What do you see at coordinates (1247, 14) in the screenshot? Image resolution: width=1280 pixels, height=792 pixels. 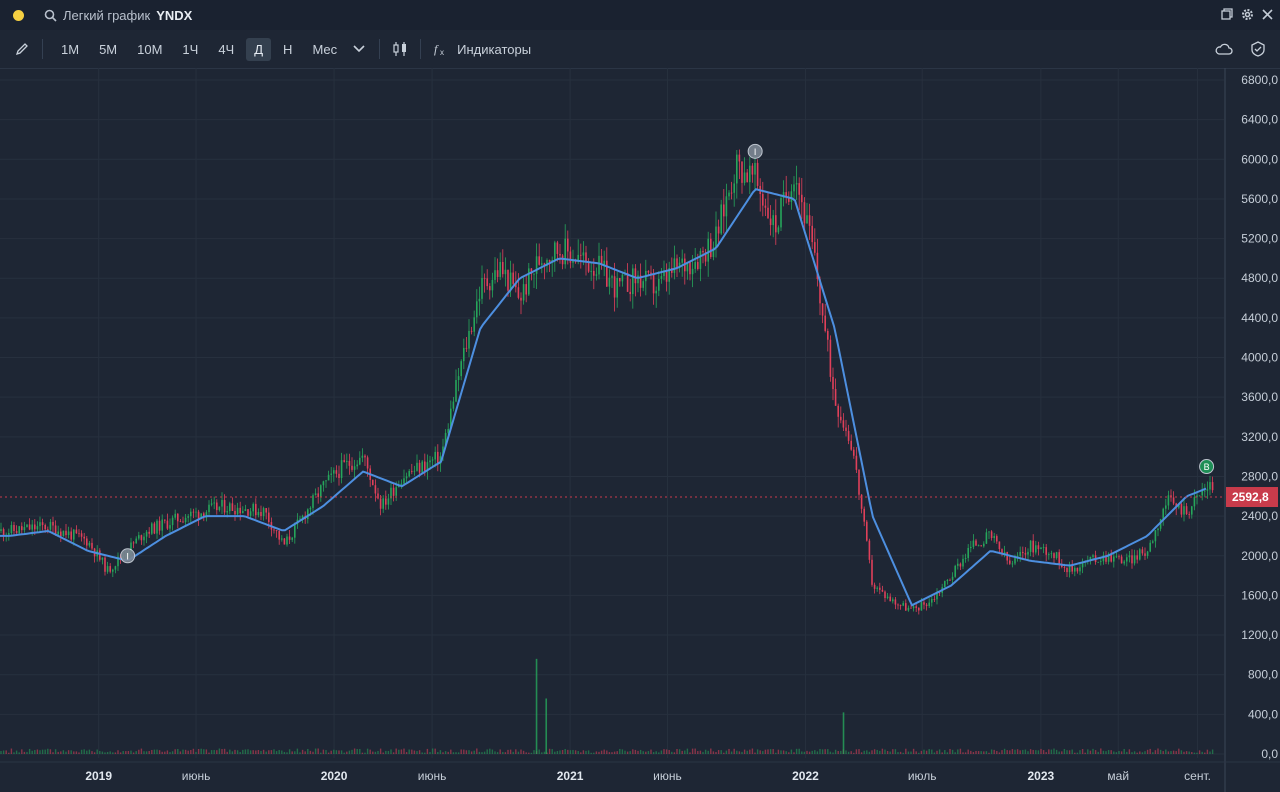 I see `gear-icon` at bounding box center [1247, 14].